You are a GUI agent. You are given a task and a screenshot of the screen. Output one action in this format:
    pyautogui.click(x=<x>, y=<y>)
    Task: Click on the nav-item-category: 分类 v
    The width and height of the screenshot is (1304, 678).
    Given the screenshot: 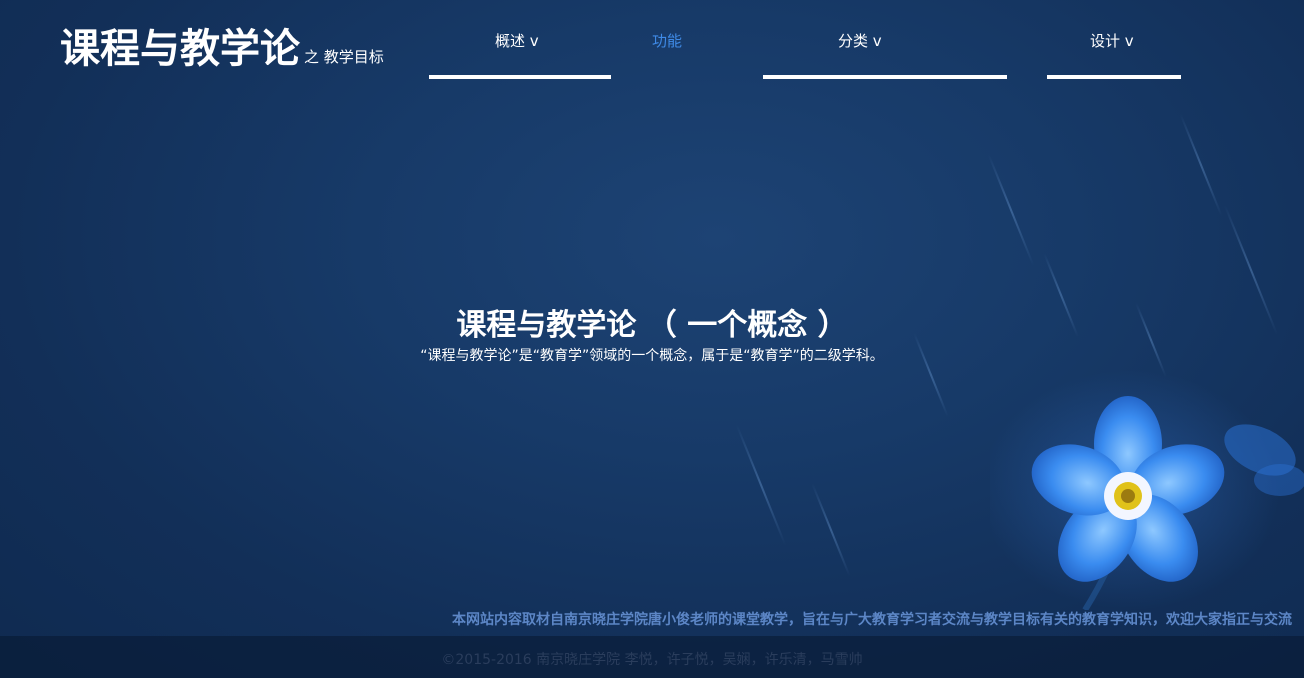 What is the action you would take?
    pyautogui.click(x=860, y=40)
    